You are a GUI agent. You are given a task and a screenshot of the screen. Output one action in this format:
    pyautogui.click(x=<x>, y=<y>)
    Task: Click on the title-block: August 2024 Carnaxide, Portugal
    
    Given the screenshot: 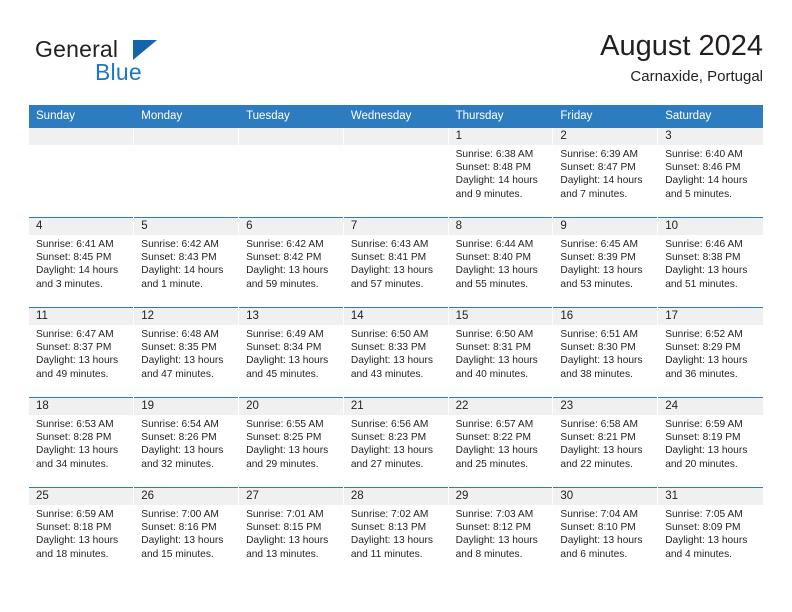 What is the action you would take?
    pyautogui.click(x=681, y=58)
    